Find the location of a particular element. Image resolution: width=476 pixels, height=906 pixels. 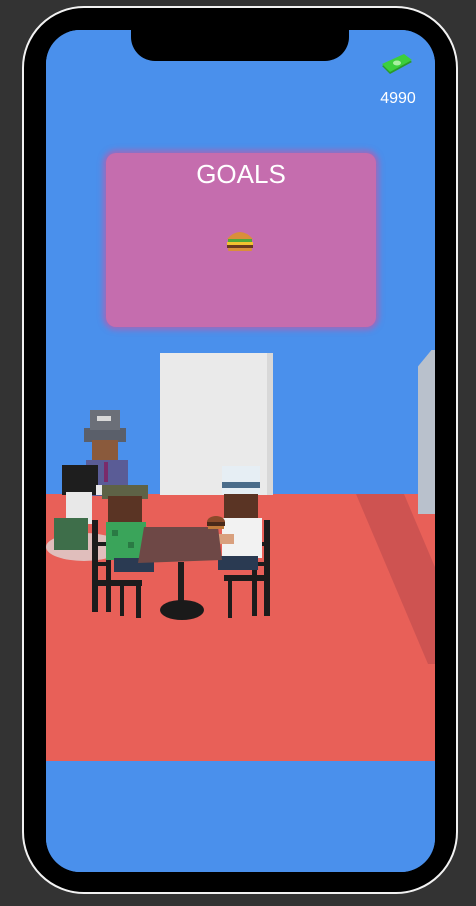

goals-panel: GOALS is located at coordinates (241, 240).